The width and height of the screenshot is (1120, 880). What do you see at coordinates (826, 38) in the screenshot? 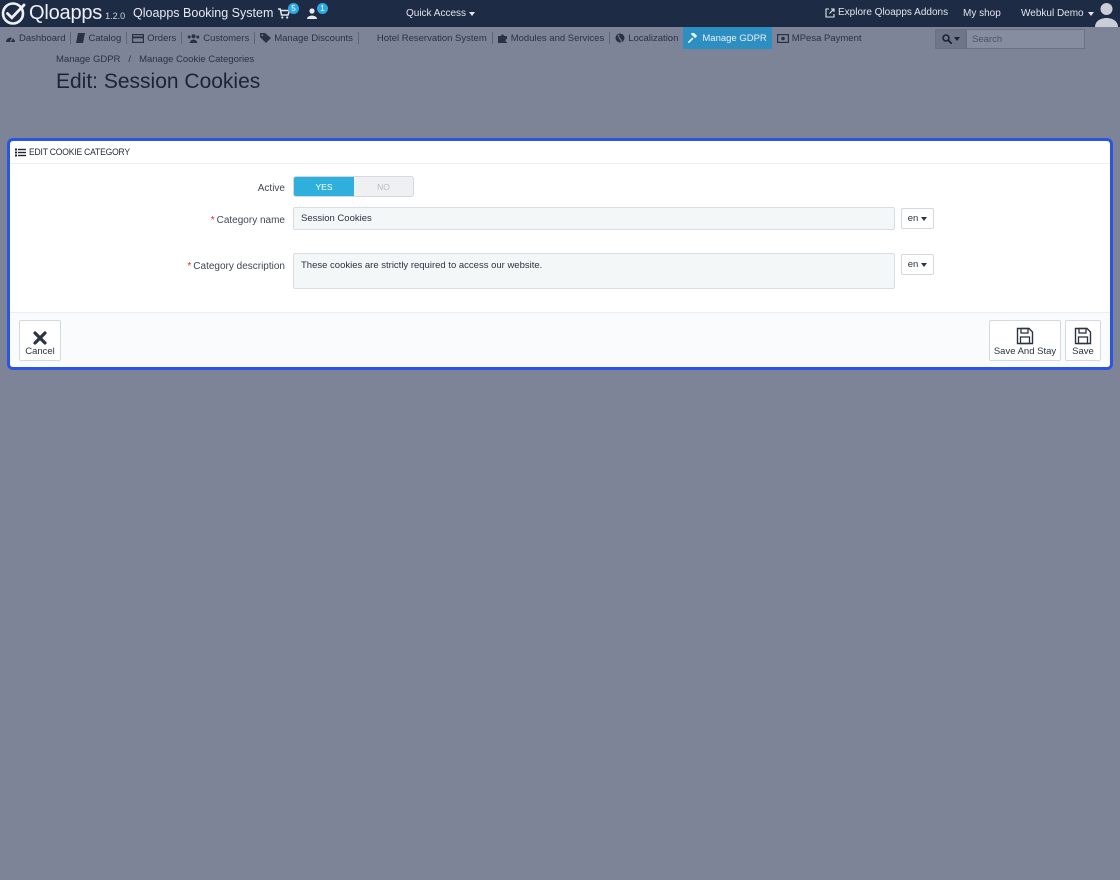
I see `menu-item-label: MPesa Payment` at bounding box center [826, 38].